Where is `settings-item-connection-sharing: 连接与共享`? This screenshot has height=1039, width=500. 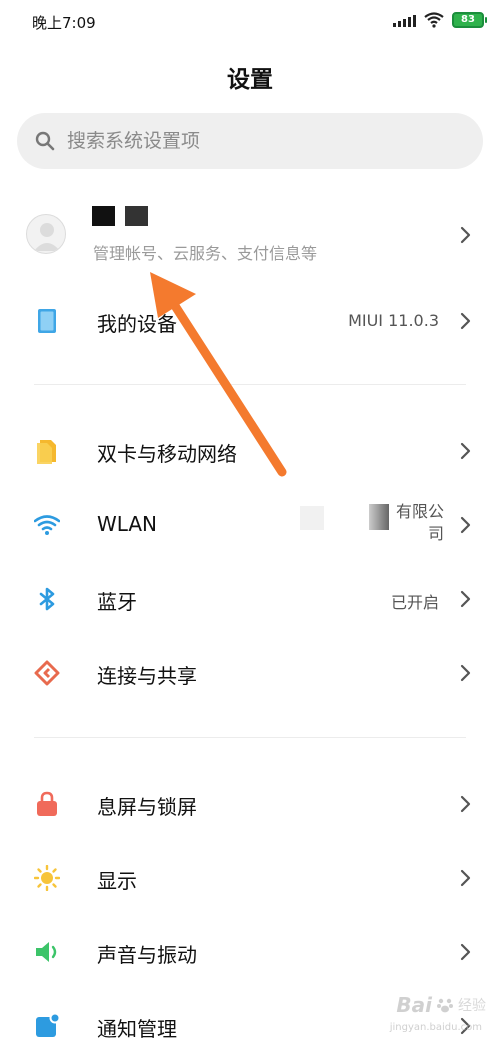
settings-item-connection-sharing: 连接与共享 is located at coordinates (250, 673).